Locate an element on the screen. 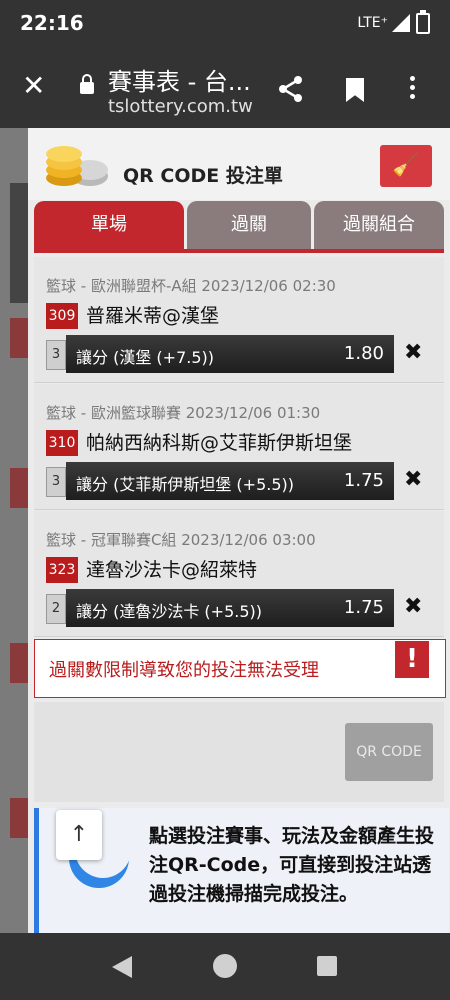 This screenshot has width=450, height=1000. odds-bar: 讓分 (艾菲斯伊斯坦堡 (+5.5)) 1.75 is located at coordinates (230, 481).